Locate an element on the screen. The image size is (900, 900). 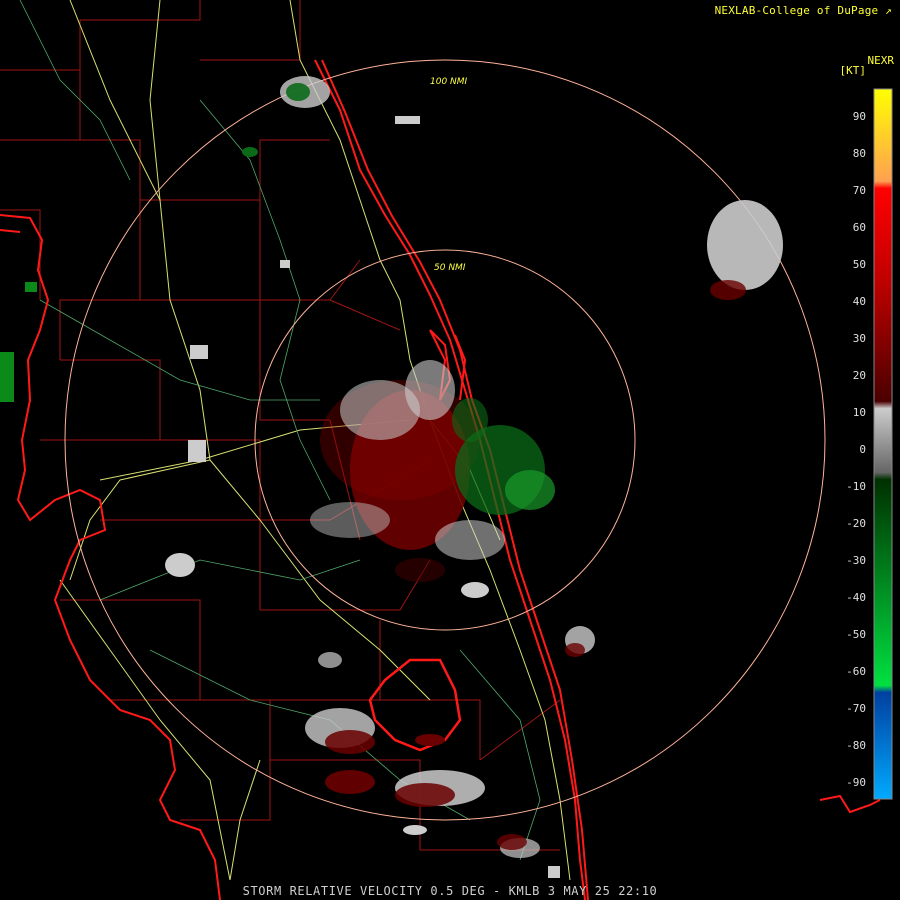
colorbar-tick-neg30: -30 is located at coordinates (856, 560).